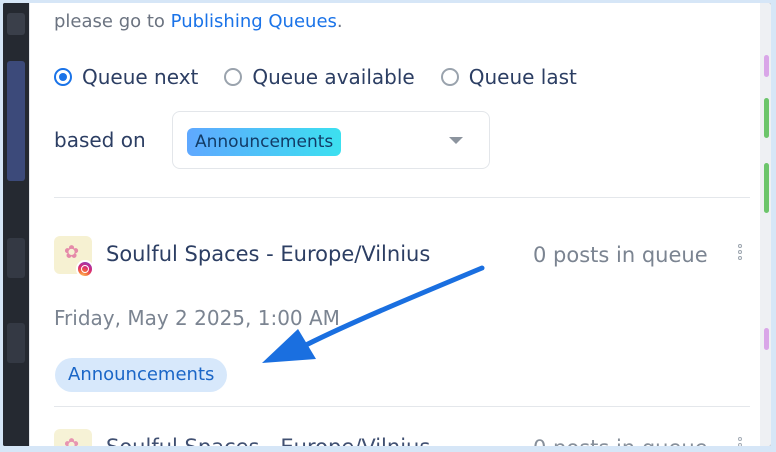 The width and height of the screenshot is (776, 452). Describe the element at coordinates (264, 142) in the screenshot. I see `selected-category-chip: Announcements` at that location.